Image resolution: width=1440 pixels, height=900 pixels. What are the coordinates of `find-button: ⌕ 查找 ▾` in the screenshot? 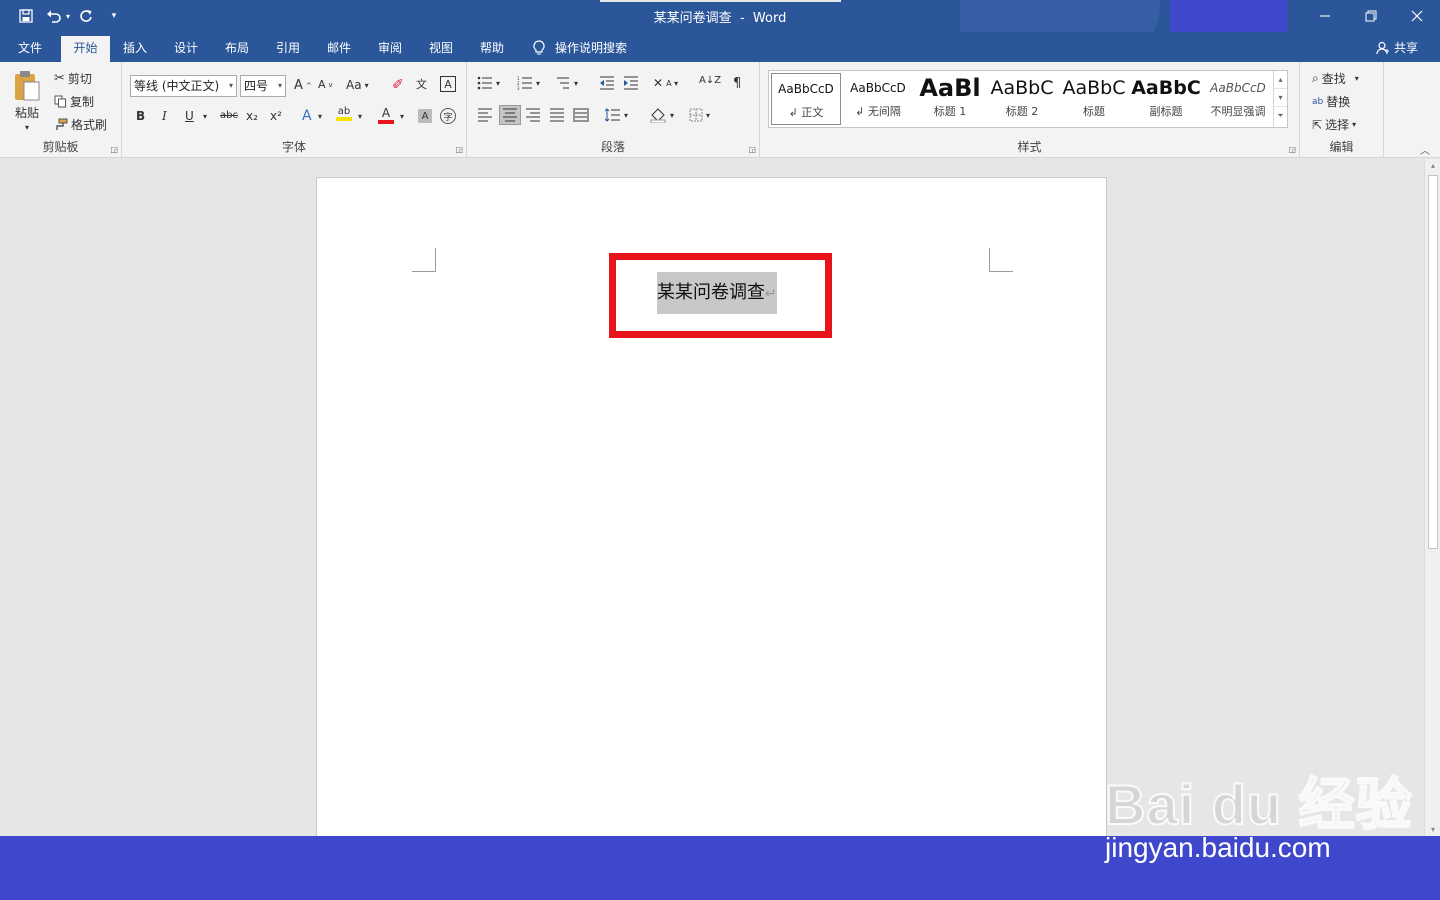 It's located at (1335, 78).